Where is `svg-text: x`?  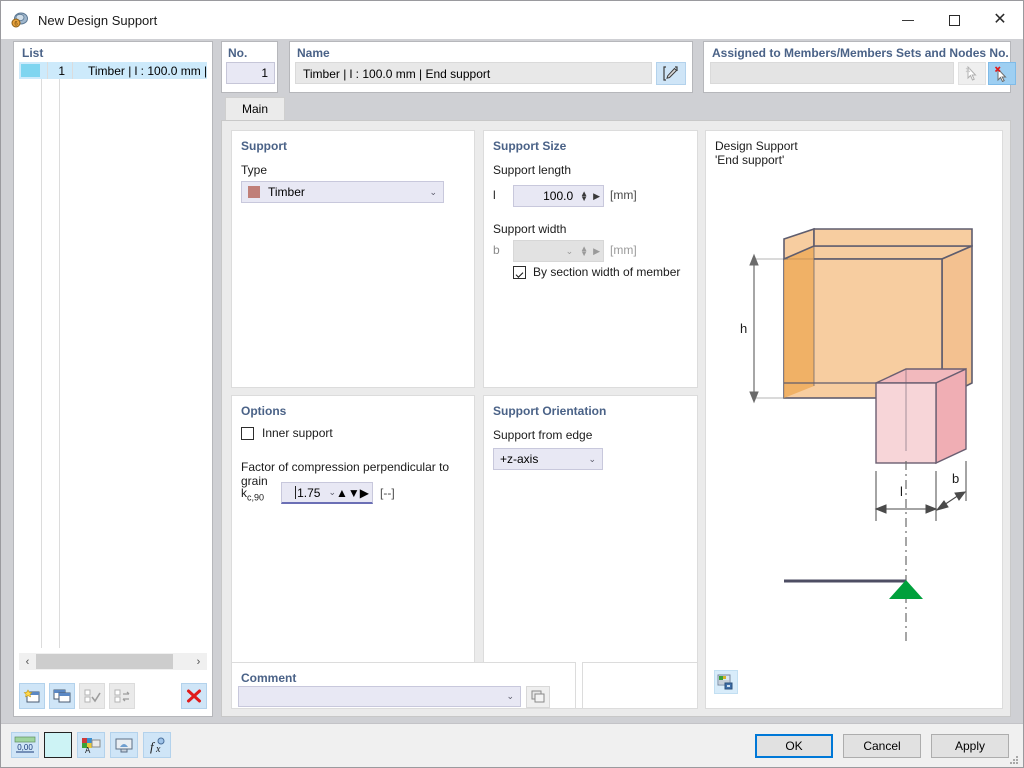
svg-text: x is located at coordinates (158, 749).